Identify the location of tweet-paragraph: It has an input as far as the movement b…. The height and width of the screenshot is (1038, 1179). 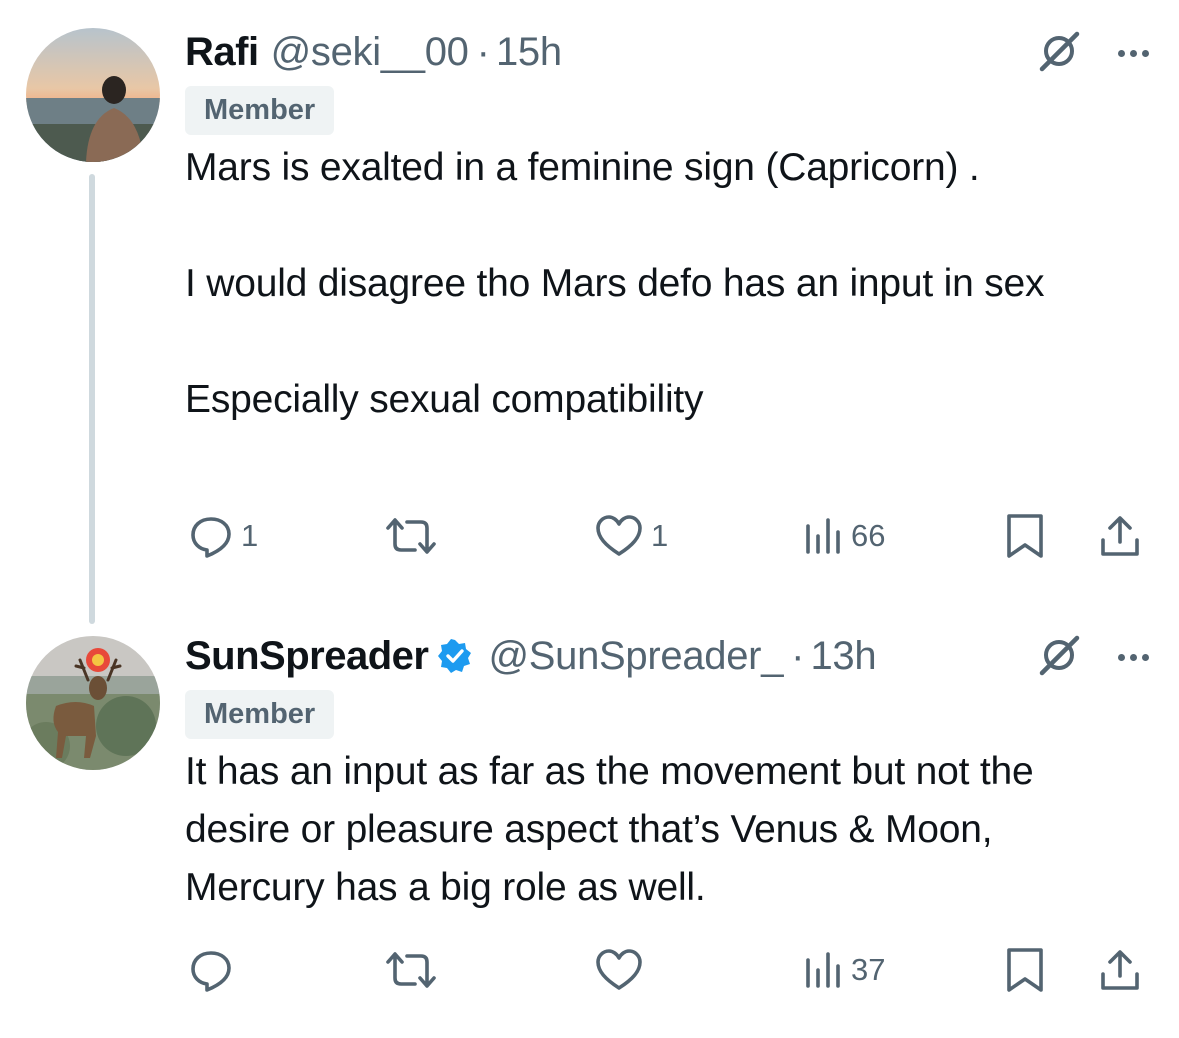
(609, 829).